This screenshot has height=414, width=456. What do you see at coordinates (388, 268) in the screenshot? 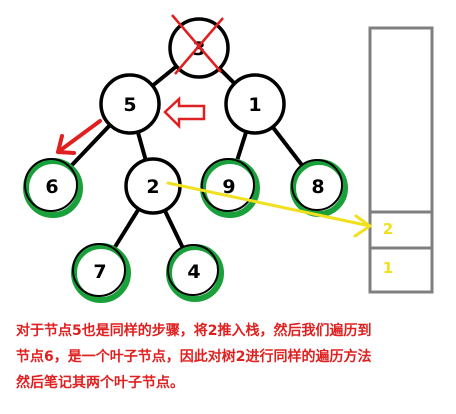
I see `stack-slot-label: 1` at bounding box center [388, 268].